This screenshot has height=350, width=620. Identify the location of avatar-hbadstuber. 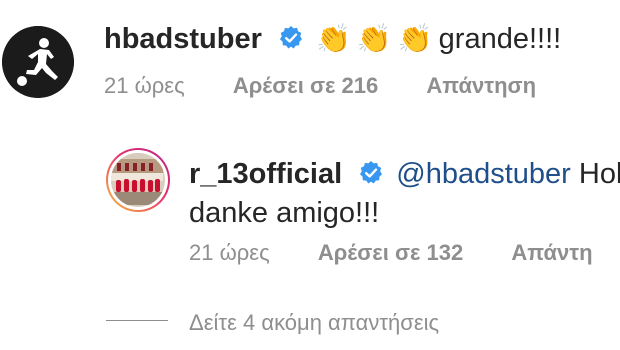
(38, 62).